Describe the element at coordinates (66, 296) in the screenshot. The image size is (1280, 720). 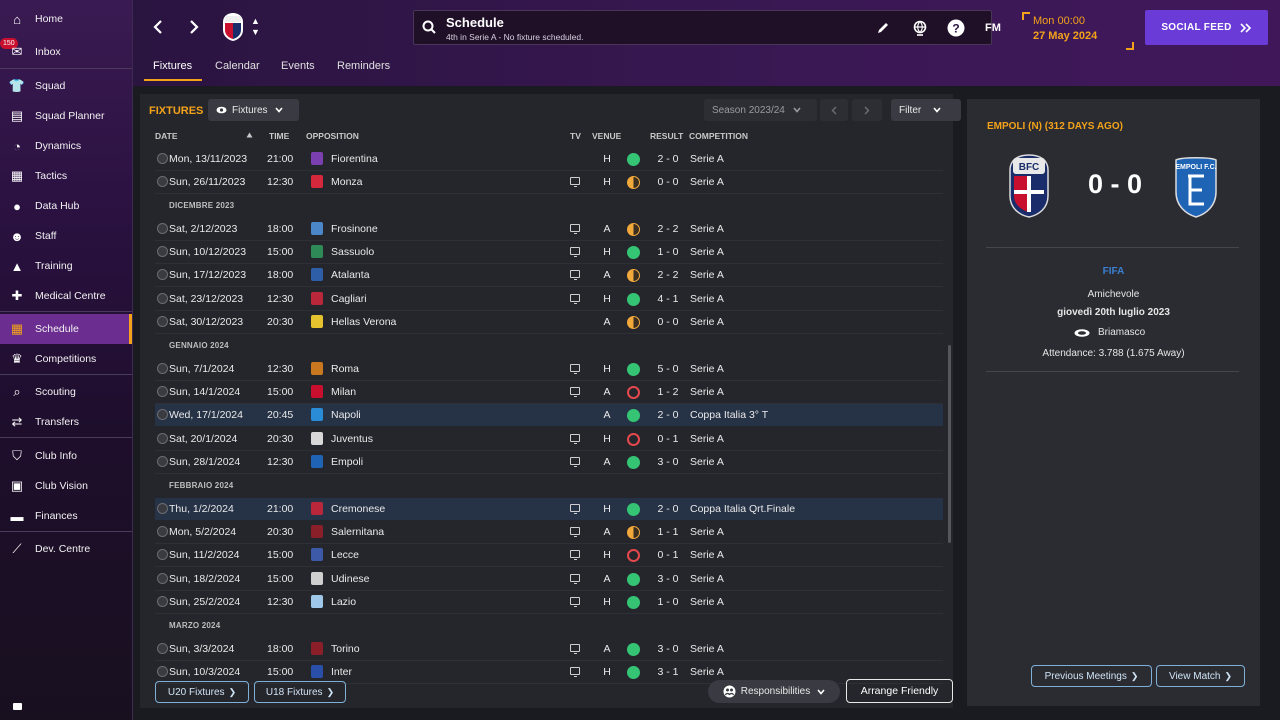
I see `sidebar-item-medical-centre: ✚ Medical Centre` at that location.